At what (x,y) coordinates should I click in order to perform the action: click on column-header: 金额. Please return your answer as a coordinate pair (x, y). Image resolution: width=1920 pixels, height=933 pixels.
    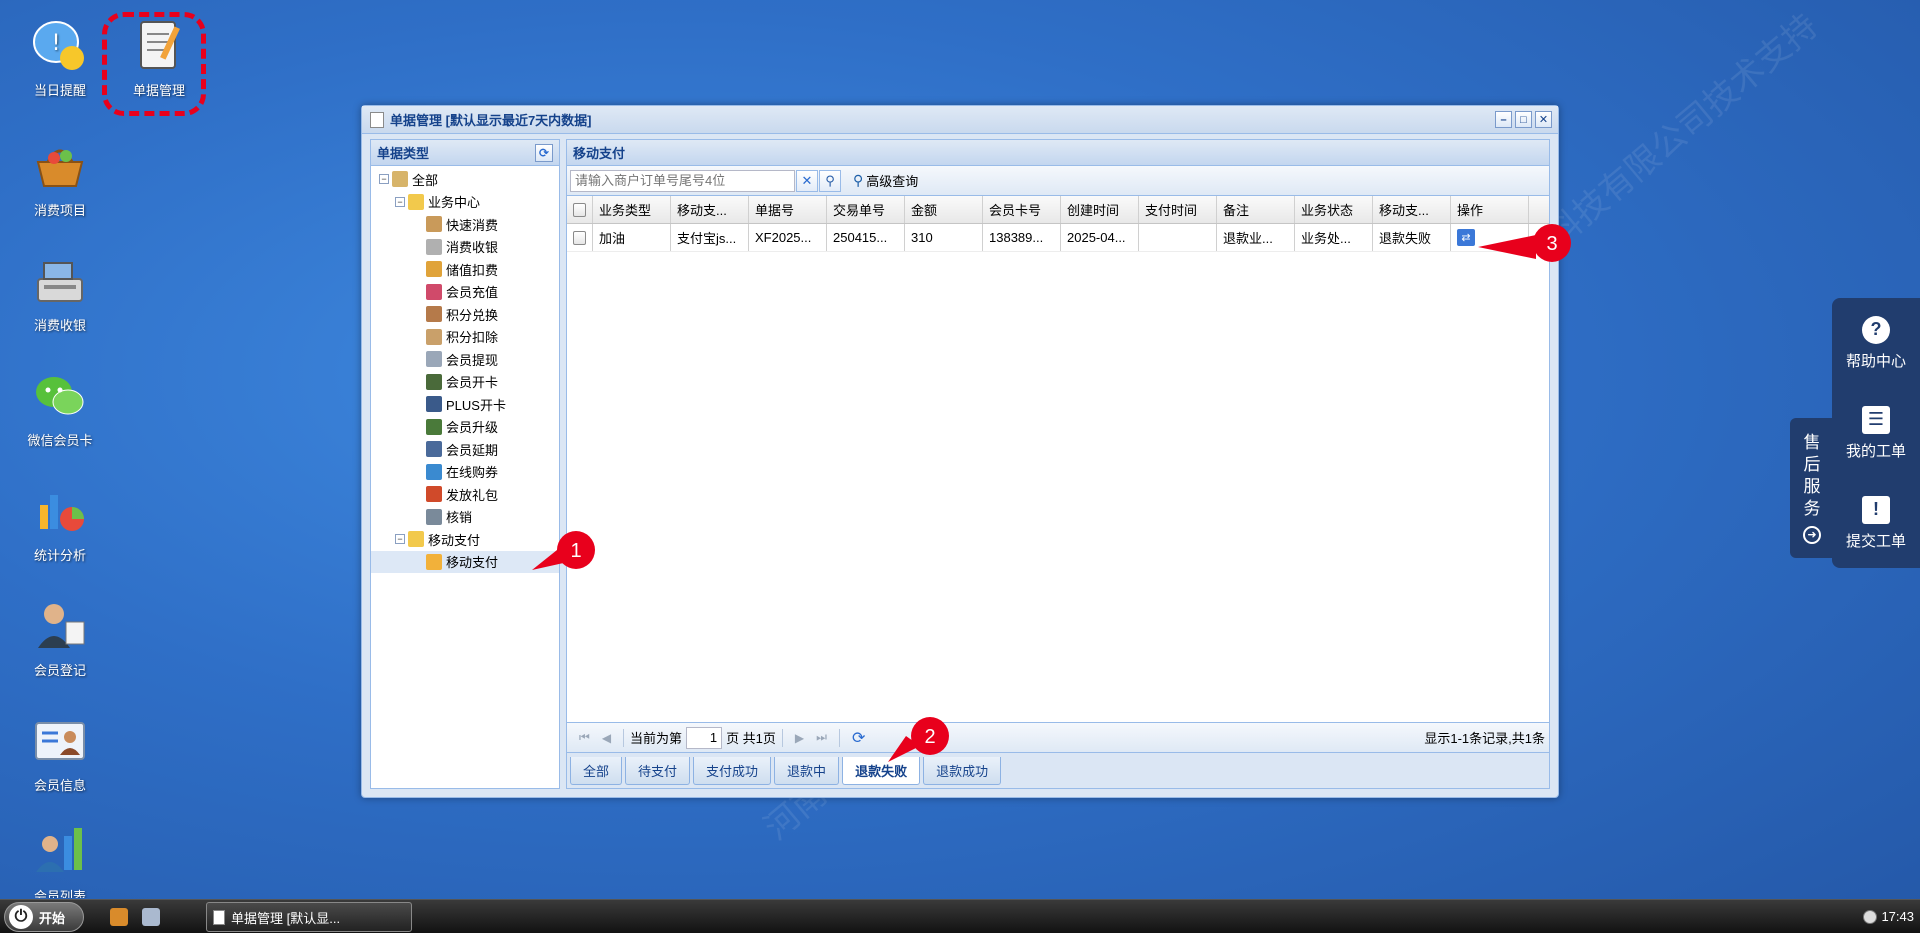
    Looking at the image, I should click on (944, 209).